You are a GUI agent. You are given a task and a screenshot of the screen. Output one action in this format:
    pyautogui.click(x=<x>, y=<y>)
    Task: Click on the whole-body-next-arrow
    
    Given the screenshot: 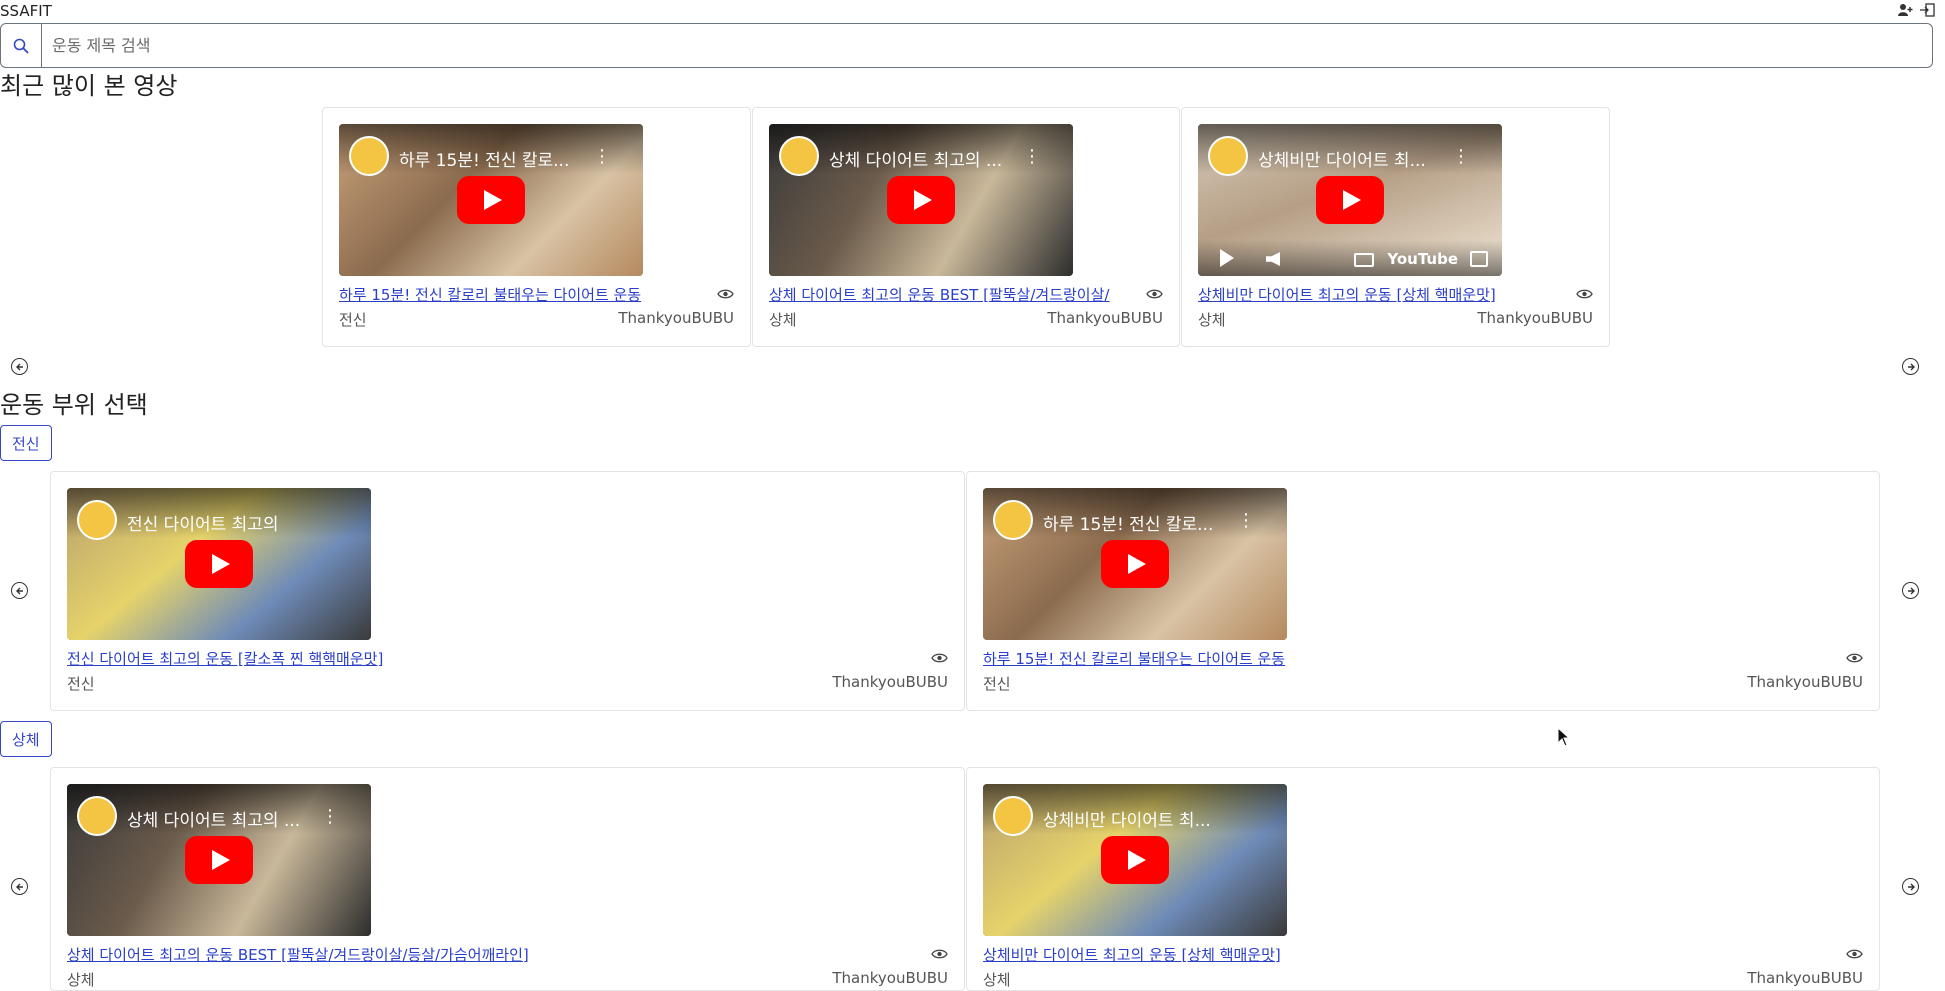 What is the action you would take?
    pyautogui.click(x=1910, y=590)
    